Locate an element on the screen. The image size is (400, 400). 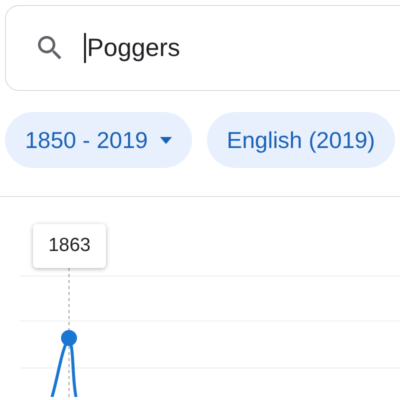
search-text: Poggers is located at coordinates (133, 48).